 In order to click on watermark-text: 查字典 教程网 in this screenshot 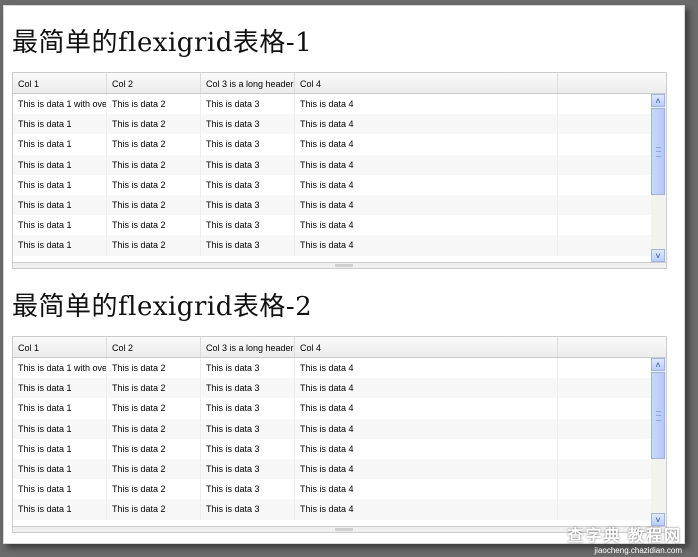, I will do `click(624, 536)`.